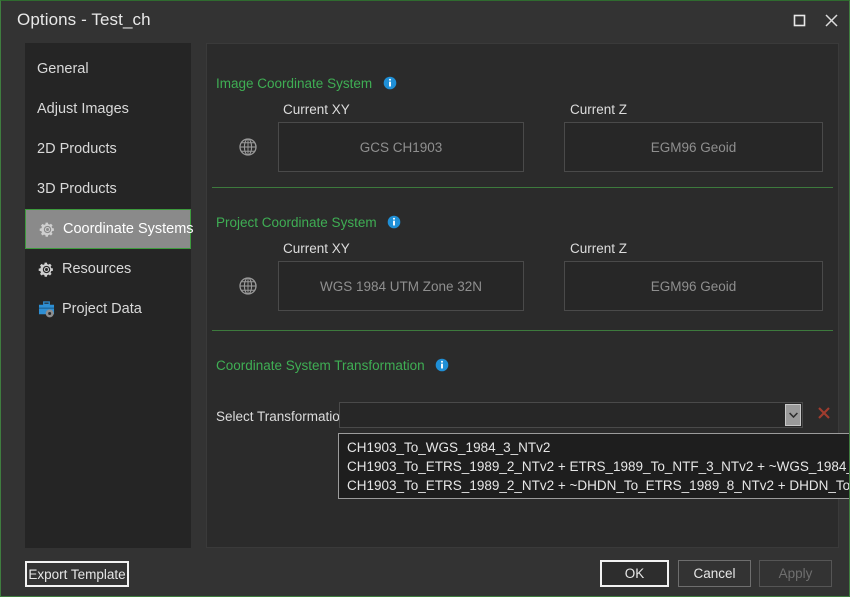 This screenshot has height=597, width=850. I want to click on sidebar-item-adjust-images-label: Adjust Images, so click(83, 108).